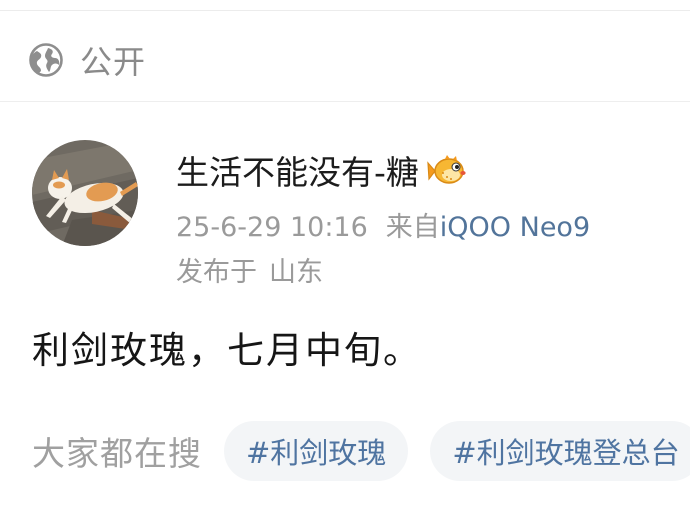 Image resolution: width=690 pixels, height=517 pixels. I want to click on trending-tag: #利剑玫瑰登总台, so click(560, 451).